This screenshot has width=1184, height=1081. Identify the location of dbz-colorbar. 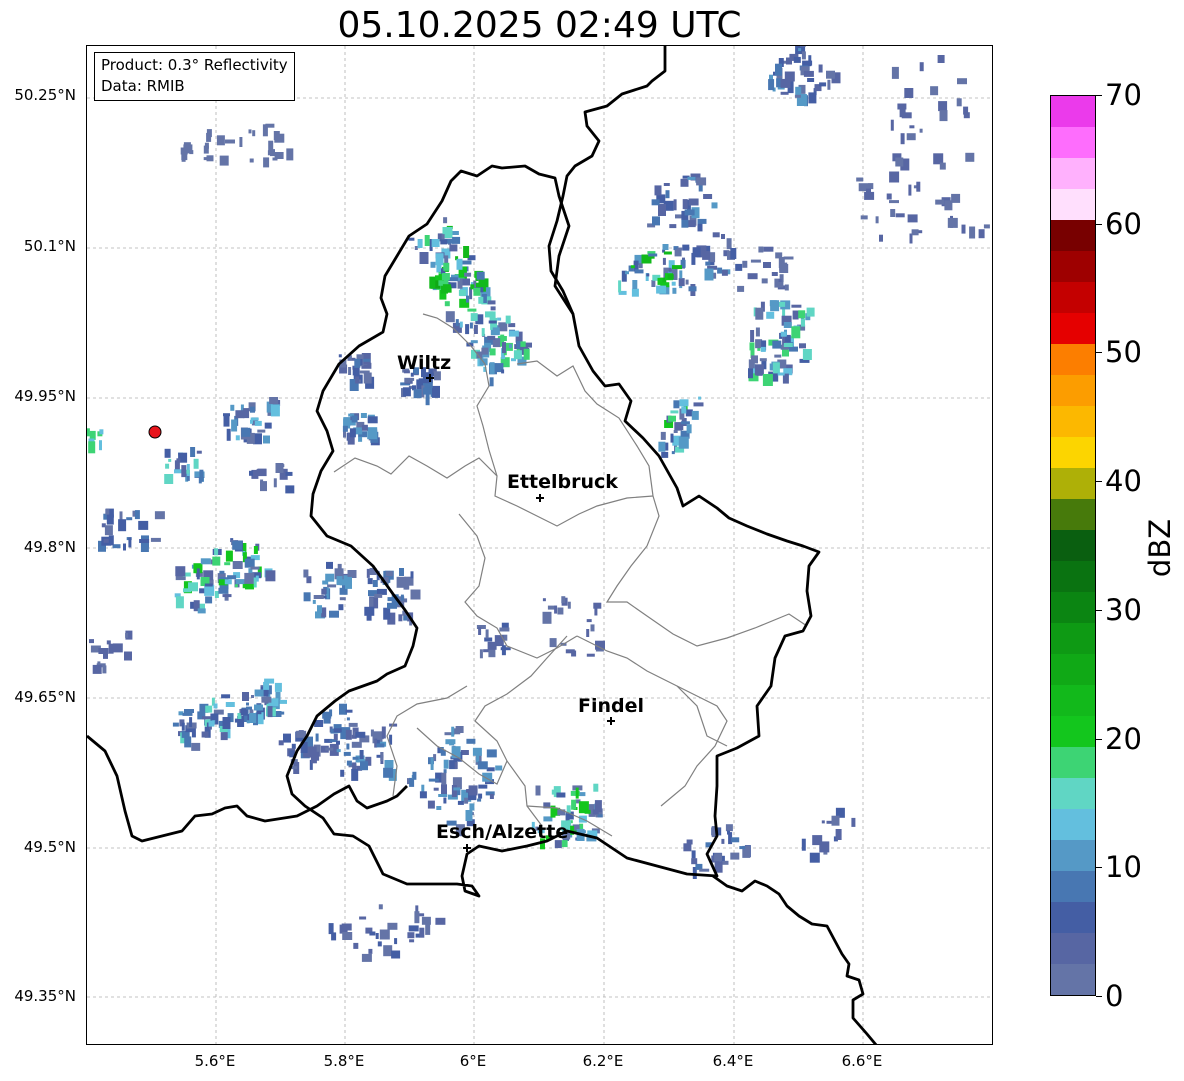
(1073, 545).